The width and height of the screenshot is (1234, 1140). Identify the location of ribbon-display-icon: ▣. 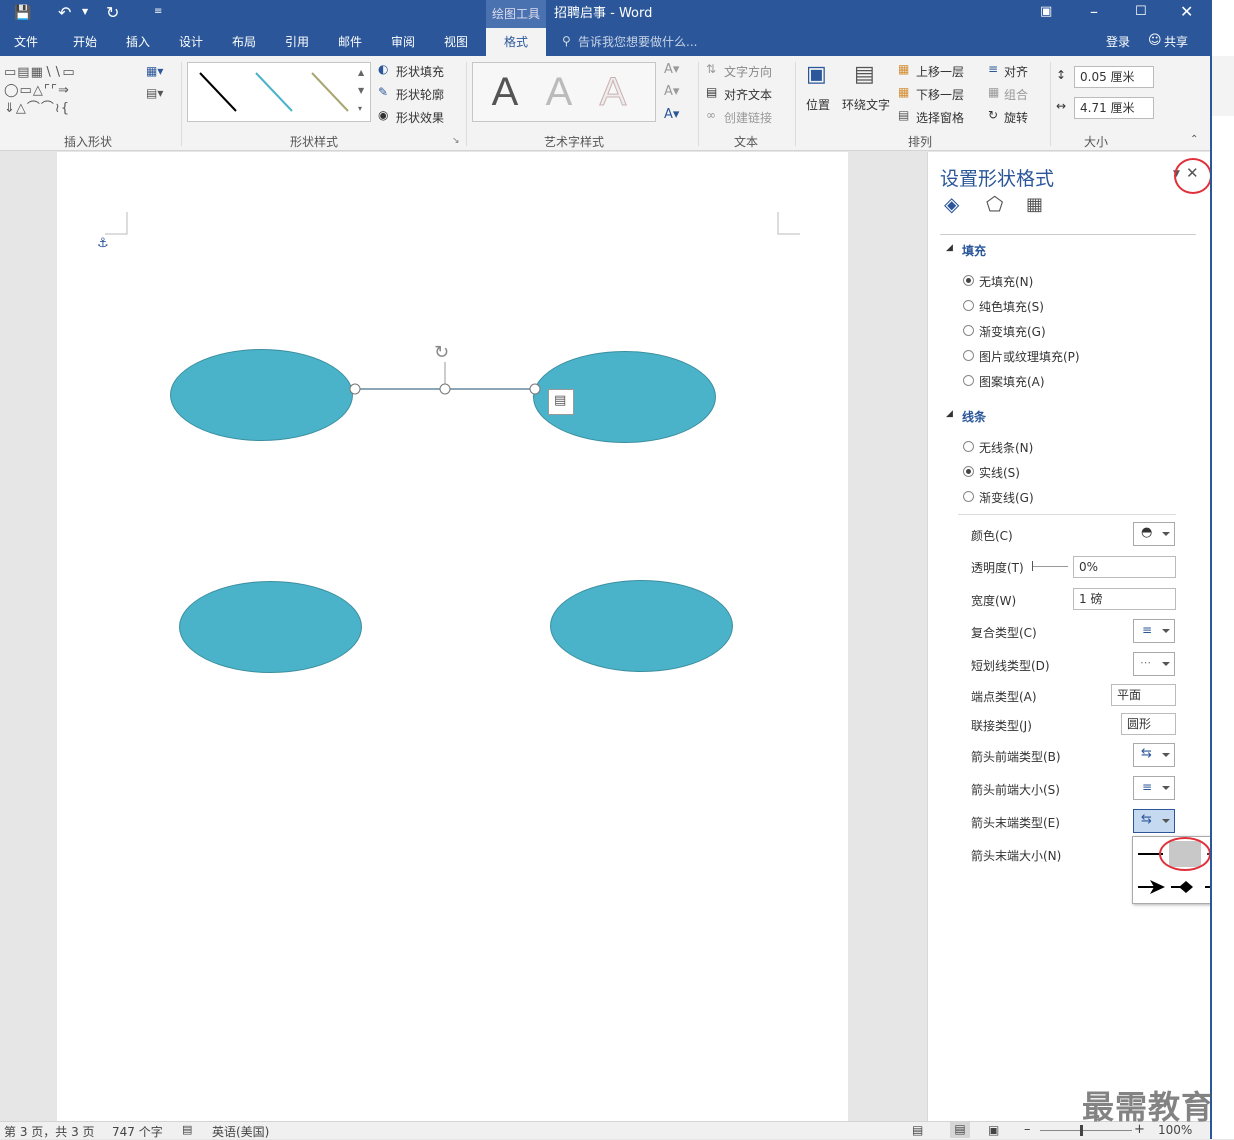
(1046, 11).